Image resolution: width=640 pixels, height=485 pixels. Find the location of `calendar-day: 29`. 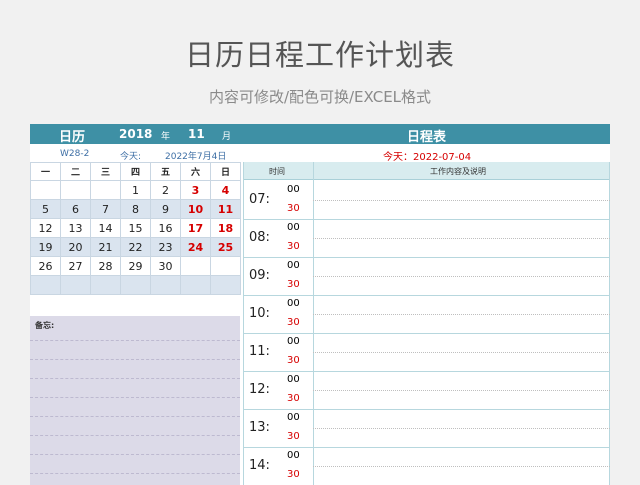

calendar-day: 29 is located at coordinates (135, 266).